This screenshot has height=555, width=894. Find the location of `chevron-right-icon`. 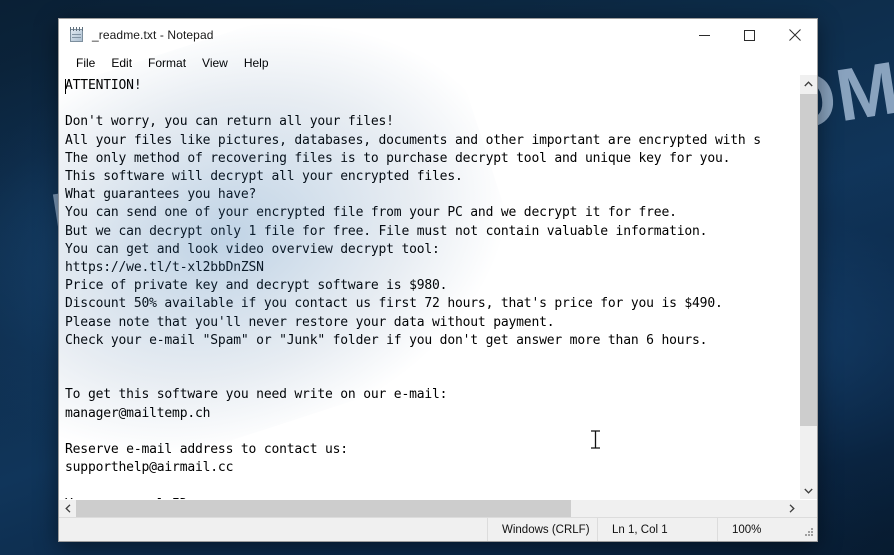

chevron-right-icon is located at coordinates (792, 508).